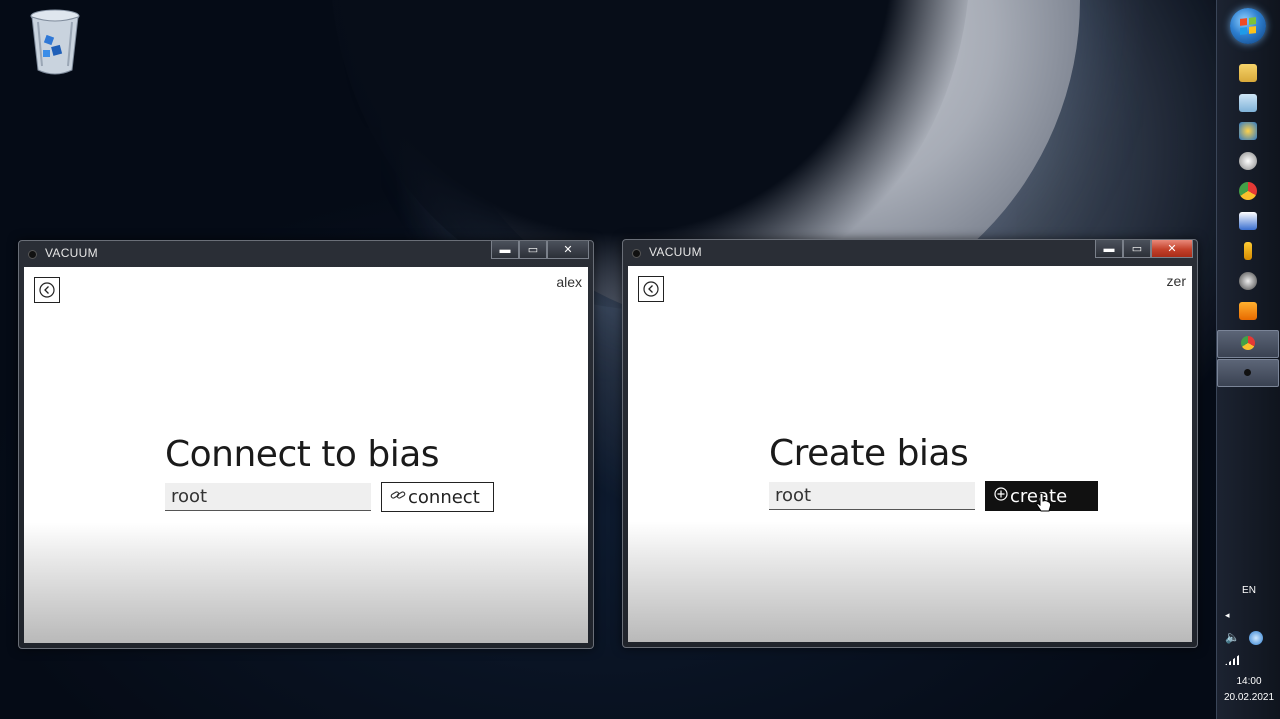 The height and width of the screenshot is (719, 1280). I want to click on start-button, so click(1248, 26).